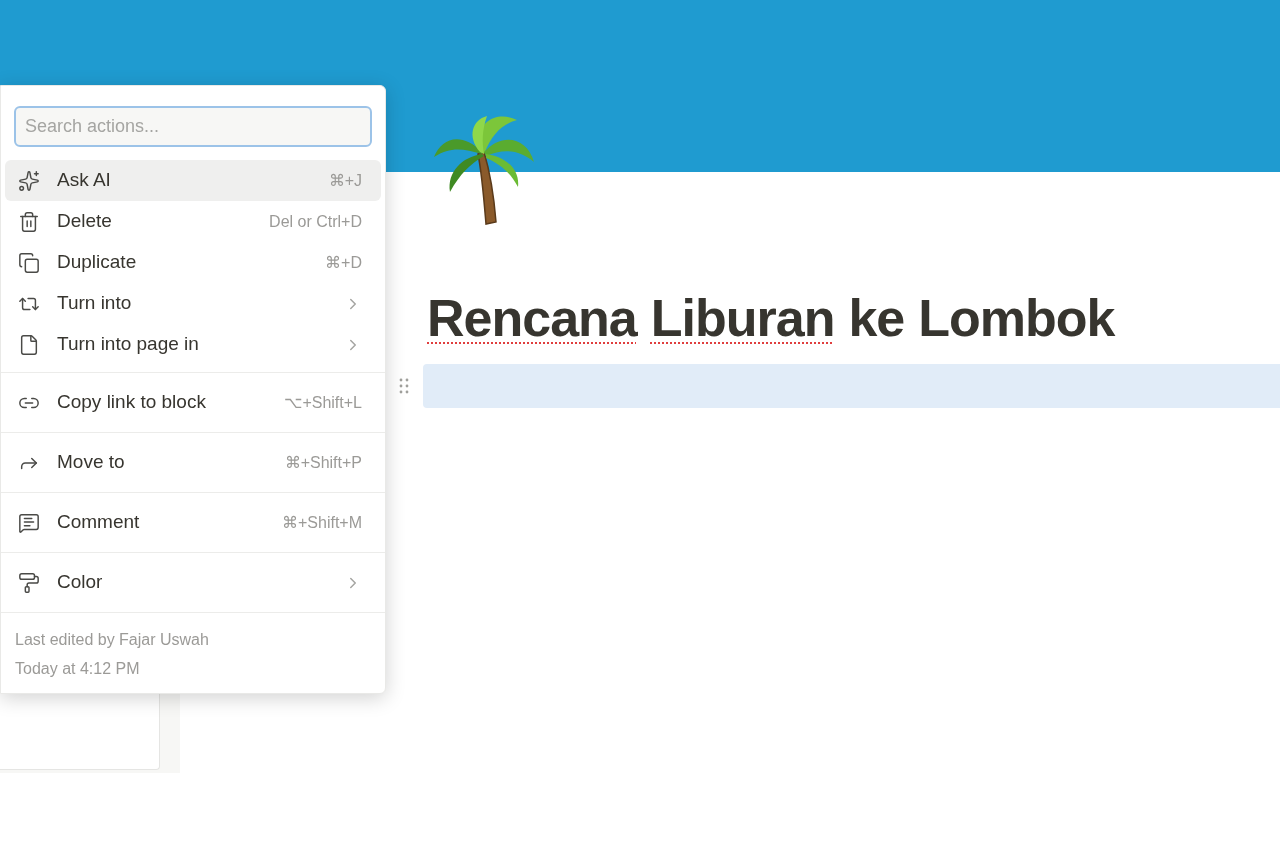  What do you see at coordinates (321, 522) in the screenshot?
I see `shortcut-label: ⌘+Shift+M` at bounding box center [321, 522].